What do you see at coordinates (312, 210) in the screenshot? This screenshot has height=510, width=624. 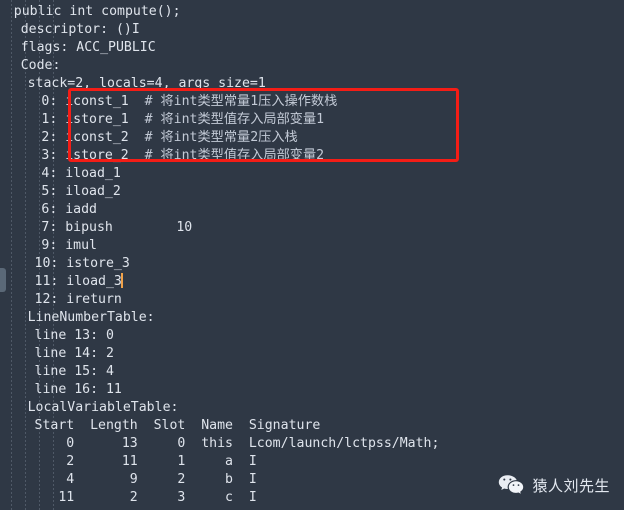 I see `code-line: 6: iadd` at bounding box center [312, 210].